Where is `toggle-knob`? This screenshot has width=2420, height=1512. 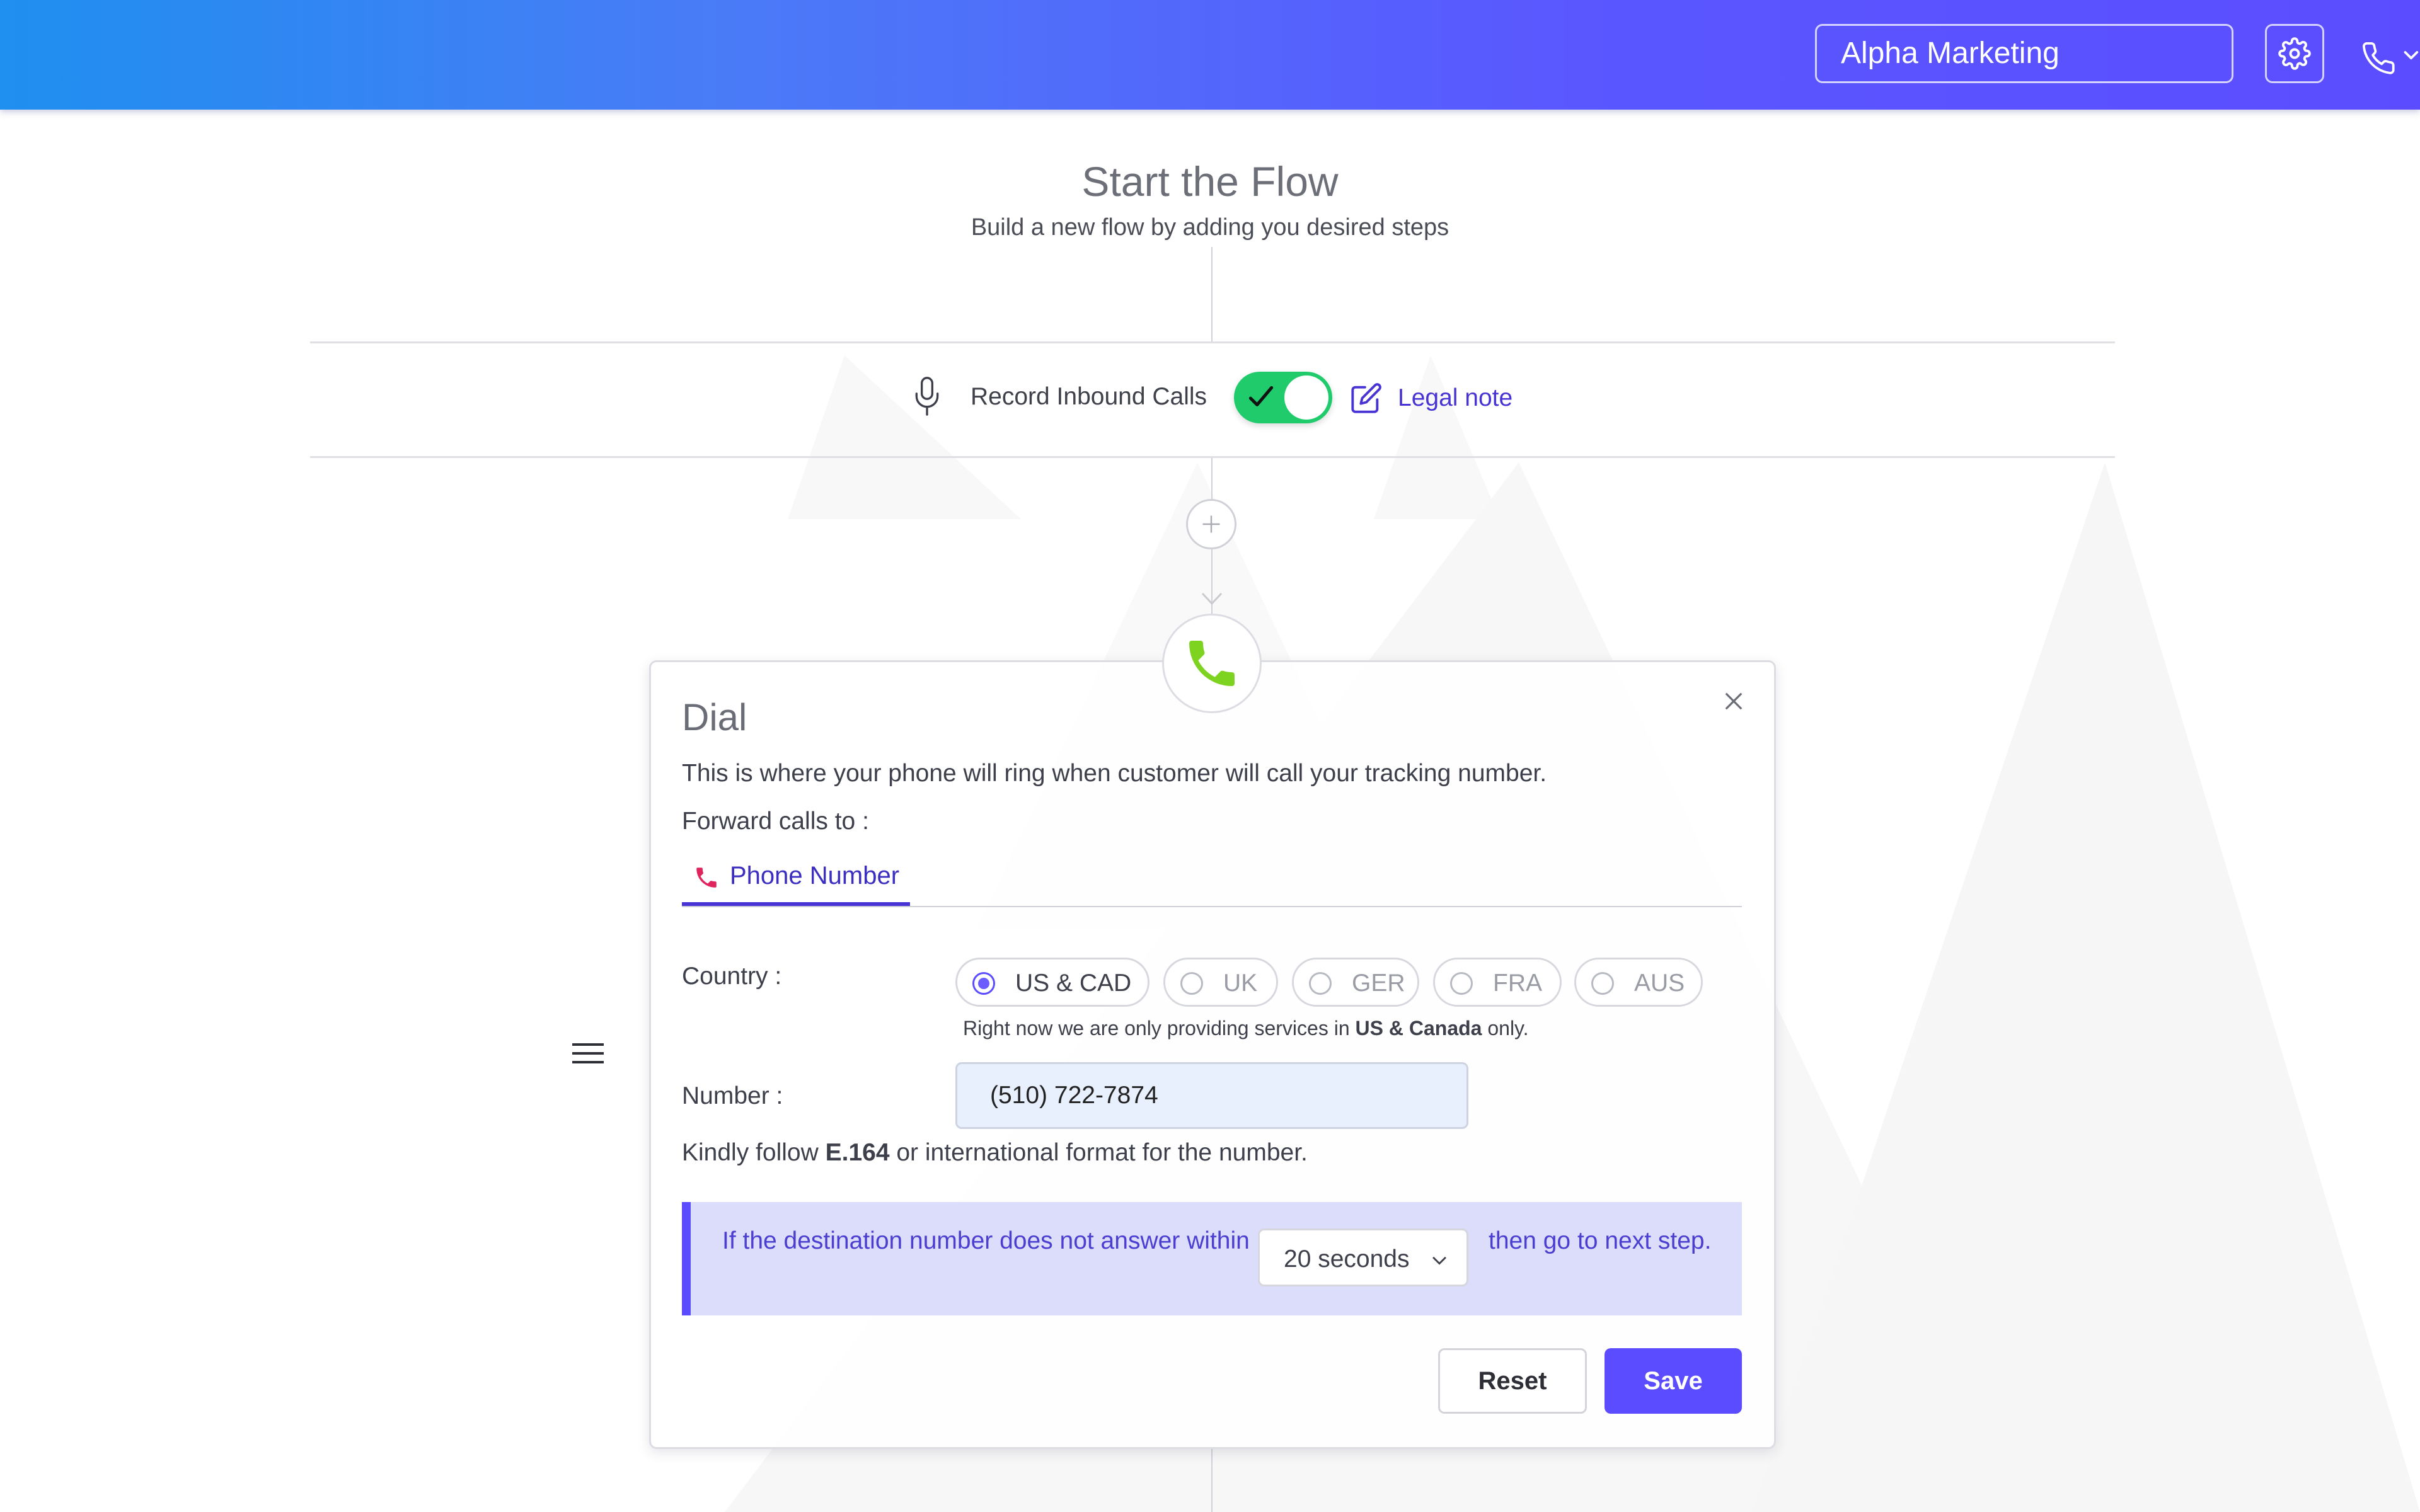
toggle-knob is located at coordinates (1306, 397).